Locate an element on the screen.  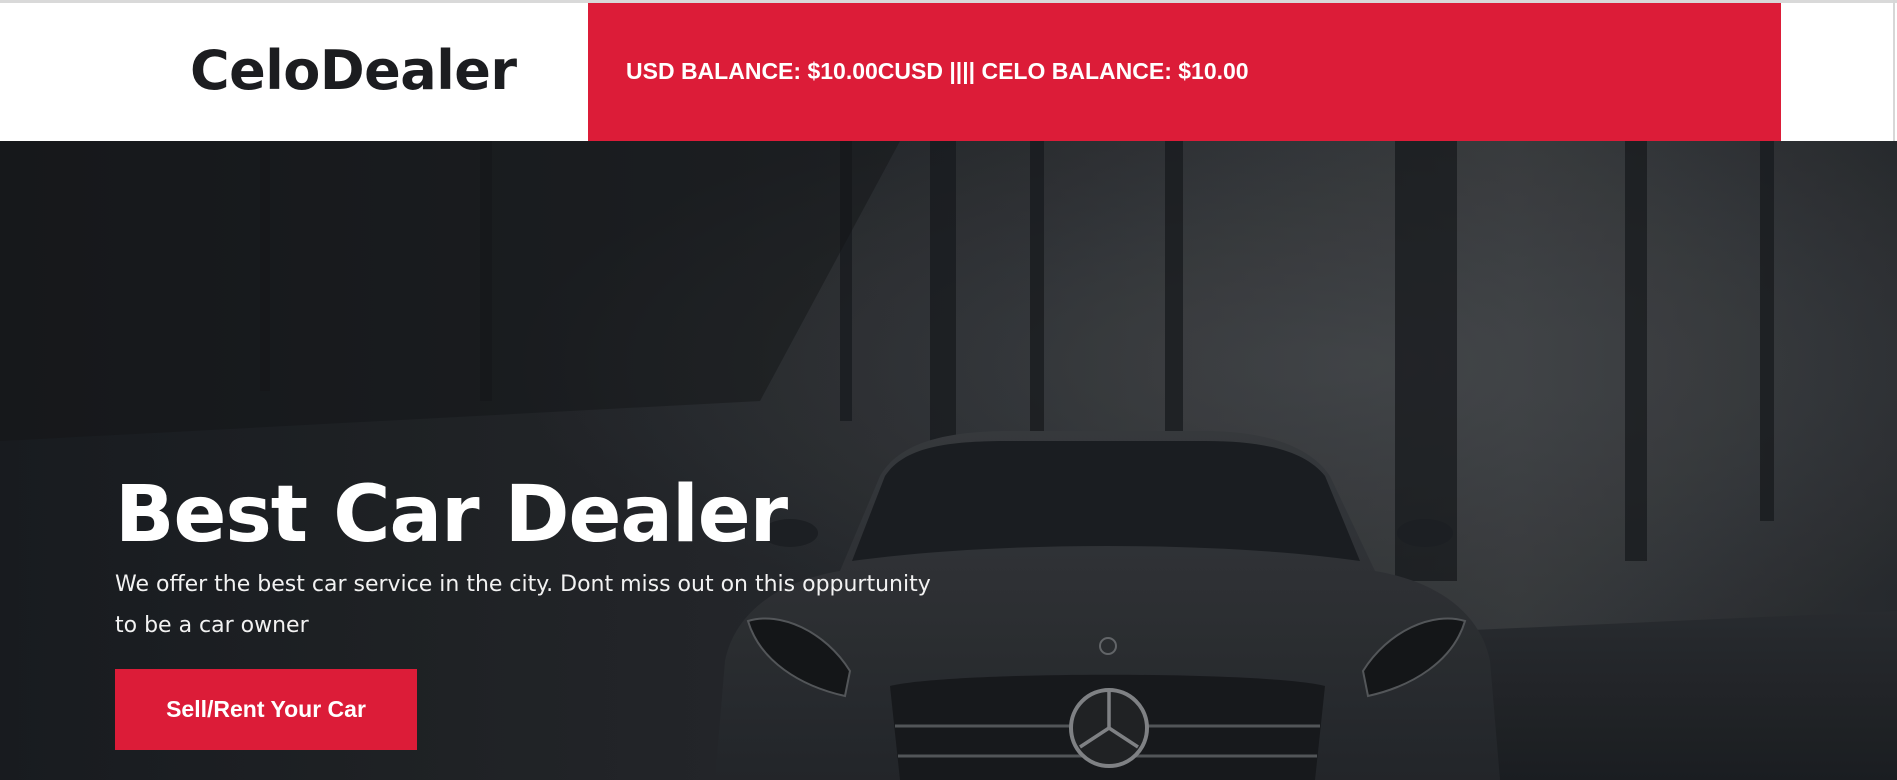
hero-title: Best Car Dealer is located at coordinates (451, 515).